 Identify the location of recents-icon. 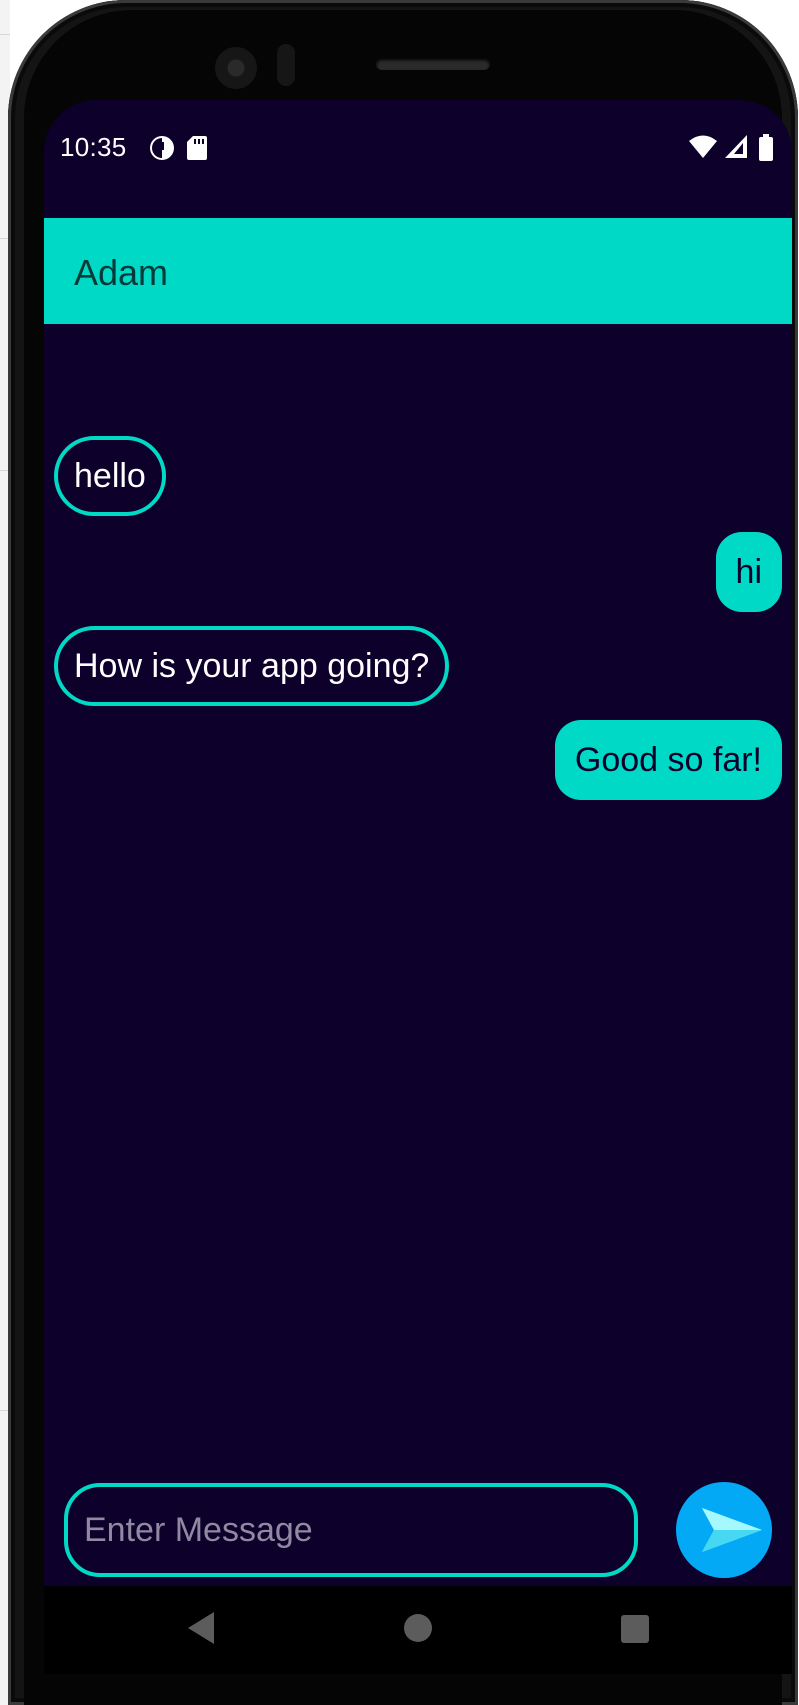
(635, 1629).